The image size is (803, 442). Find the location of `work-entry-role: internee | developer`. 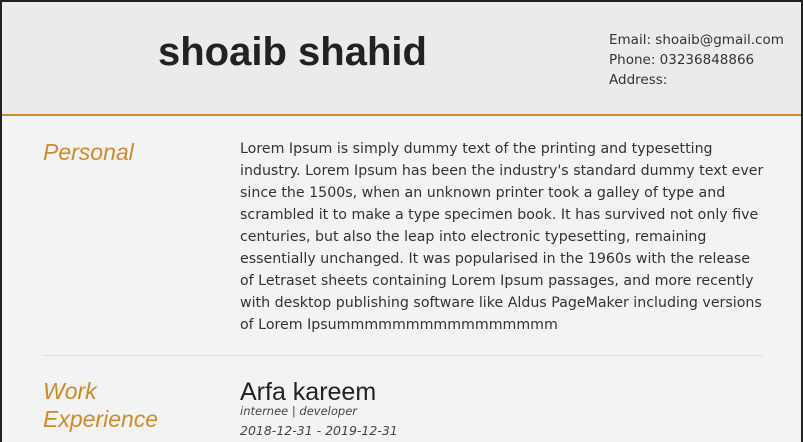

work-entry-role: internee | developer is located at coordinates (299, 411).